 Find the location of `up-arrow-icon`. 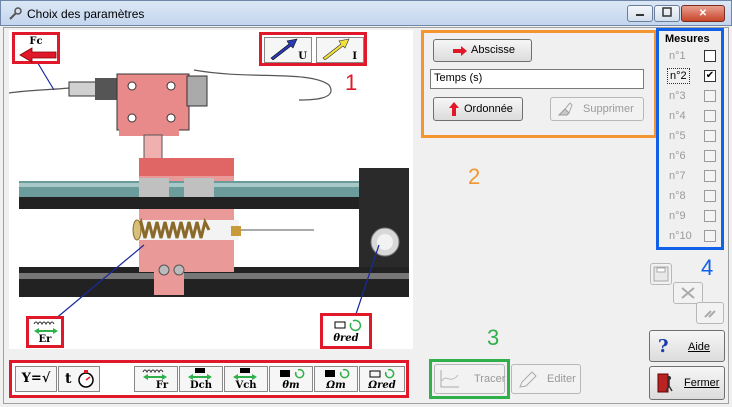

up-arrow-icon is located at coordinates (454, 109).